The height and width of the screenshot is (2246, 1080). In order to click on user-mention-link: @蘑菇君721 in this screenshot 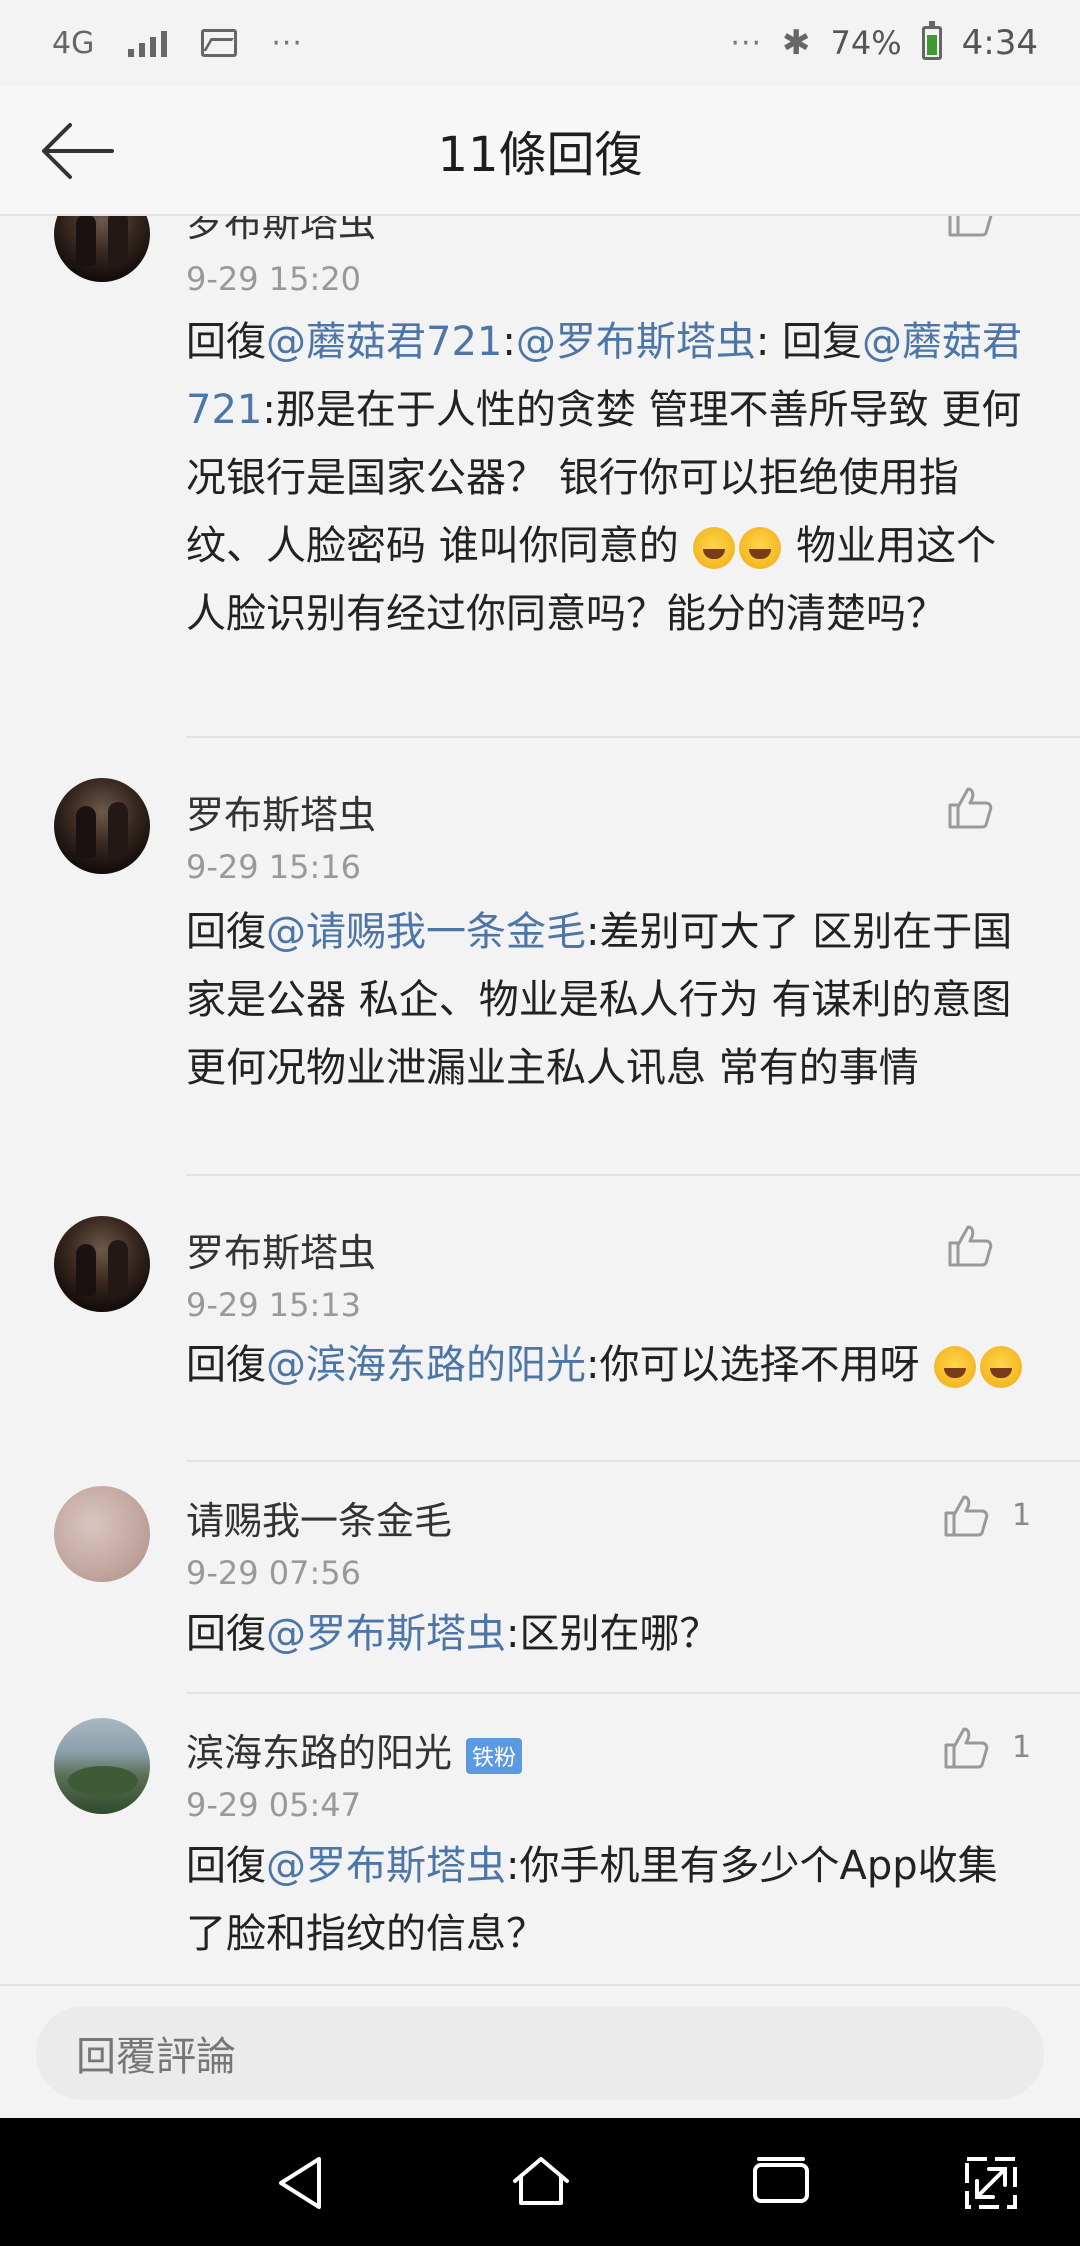, I will do `click(384, 342)`.